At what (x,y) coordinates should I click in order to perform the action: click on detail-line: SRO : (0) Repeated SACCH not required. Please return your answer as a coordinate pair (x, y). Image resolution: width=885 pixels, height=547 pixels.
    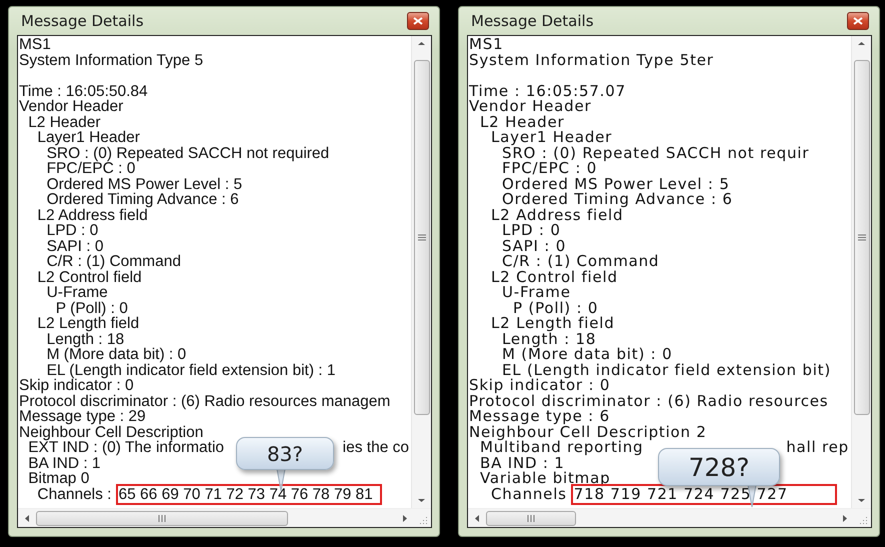
    Looking at the image, I should click on (188, 153).